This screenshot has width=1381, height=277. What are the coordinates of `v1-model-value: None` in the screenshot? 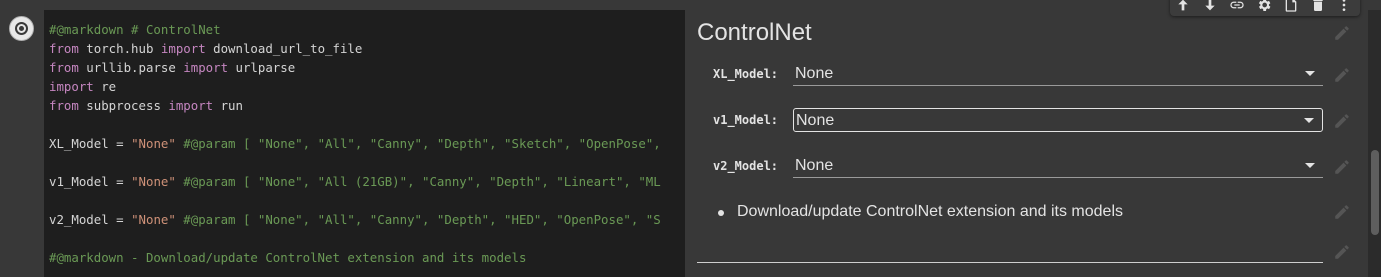 It's located at (815, 120).